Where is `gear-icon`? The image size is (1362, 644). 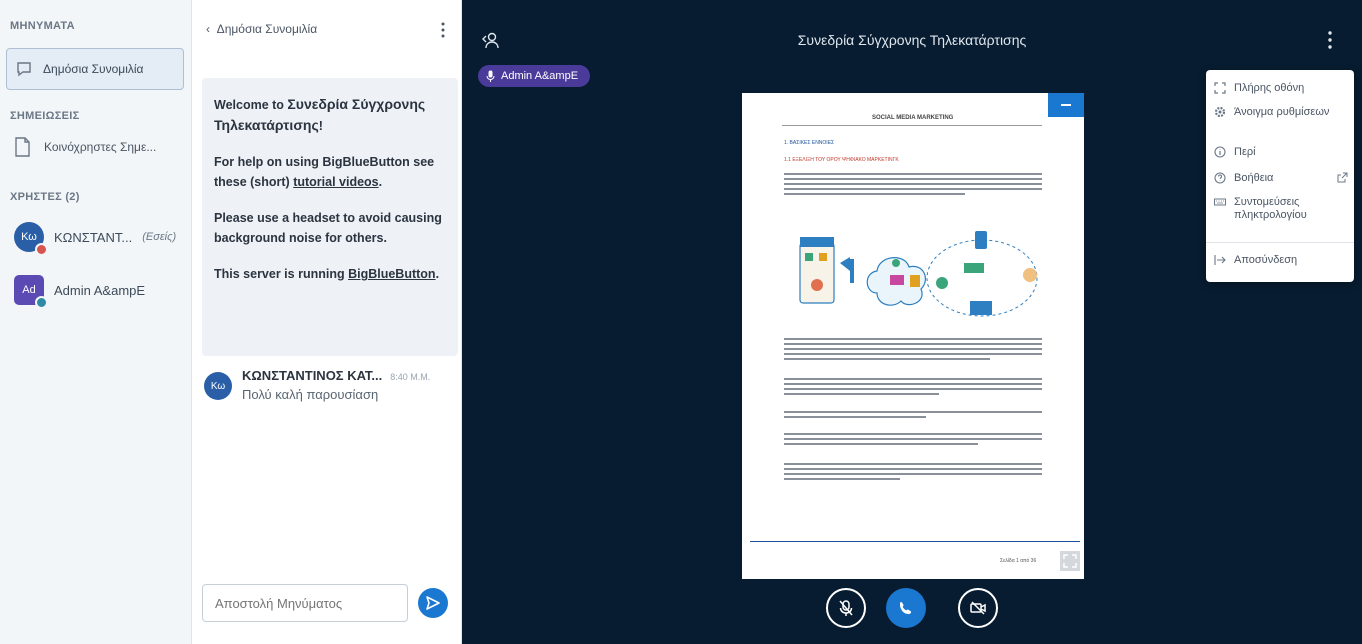 gear-icon is located at coordinates (1220, 112).